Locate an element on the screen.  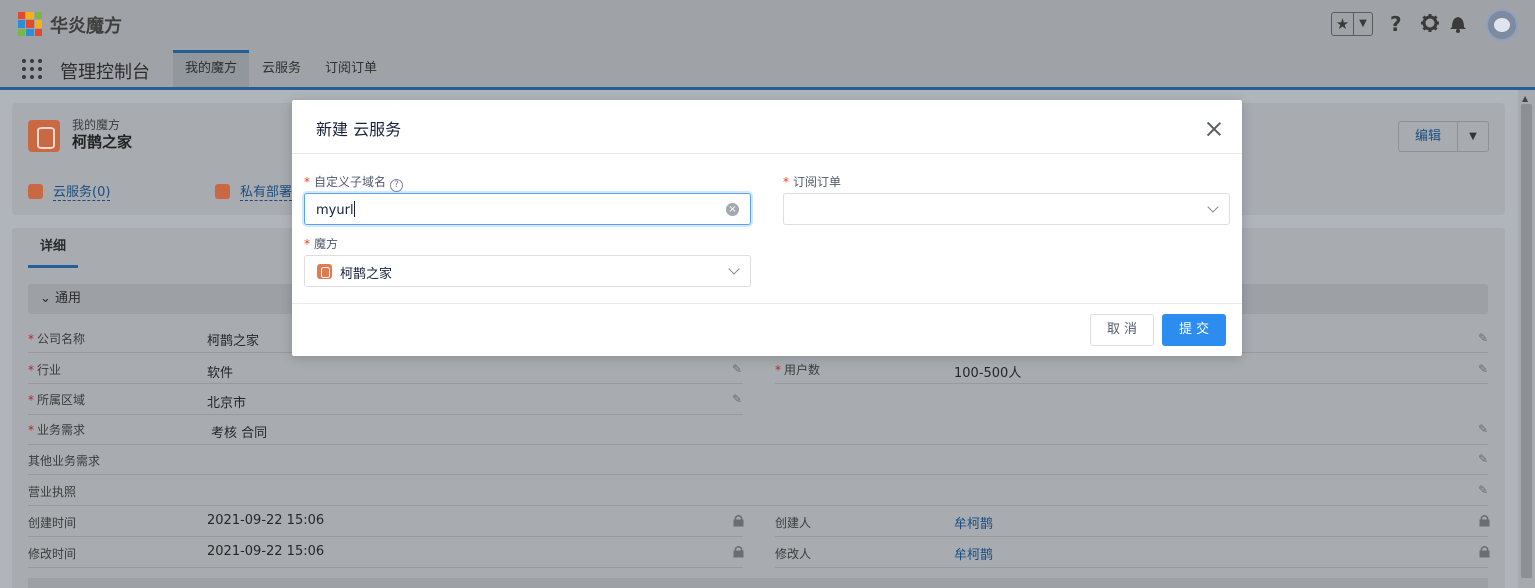
related-private-deploy: 私有部署 is located at coordinates (254, 191).